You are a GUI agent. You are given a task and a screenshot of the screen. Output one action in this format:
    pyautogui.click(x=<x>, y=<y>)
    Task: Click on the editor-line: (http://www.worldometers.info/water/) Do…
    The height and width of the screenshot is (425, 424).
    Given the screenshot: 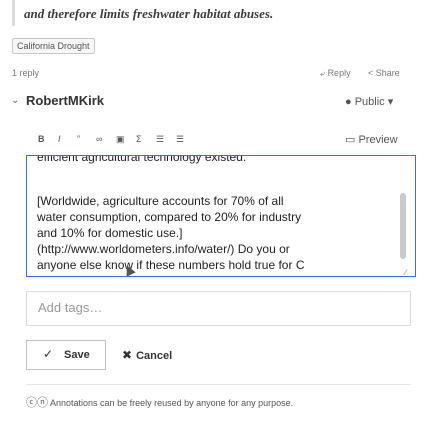 What is the action you would take?
    pyautogui.click(x=163, y=249)
    